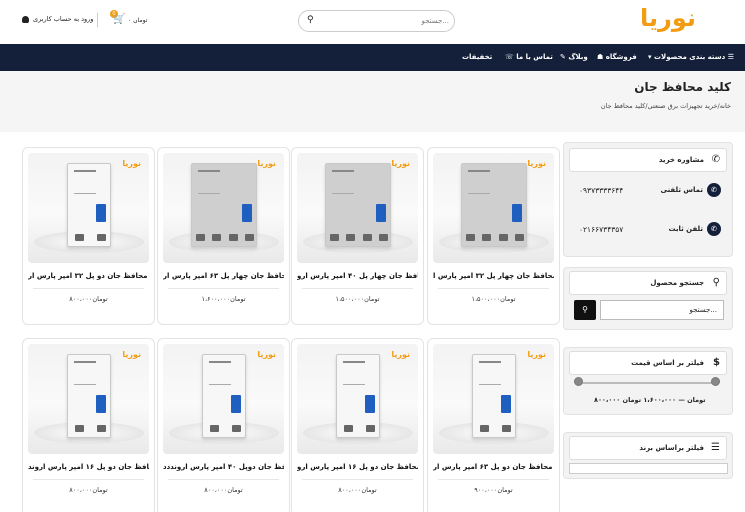  I want to click on page-title: کلید محافظ جان, so click(682, 87).